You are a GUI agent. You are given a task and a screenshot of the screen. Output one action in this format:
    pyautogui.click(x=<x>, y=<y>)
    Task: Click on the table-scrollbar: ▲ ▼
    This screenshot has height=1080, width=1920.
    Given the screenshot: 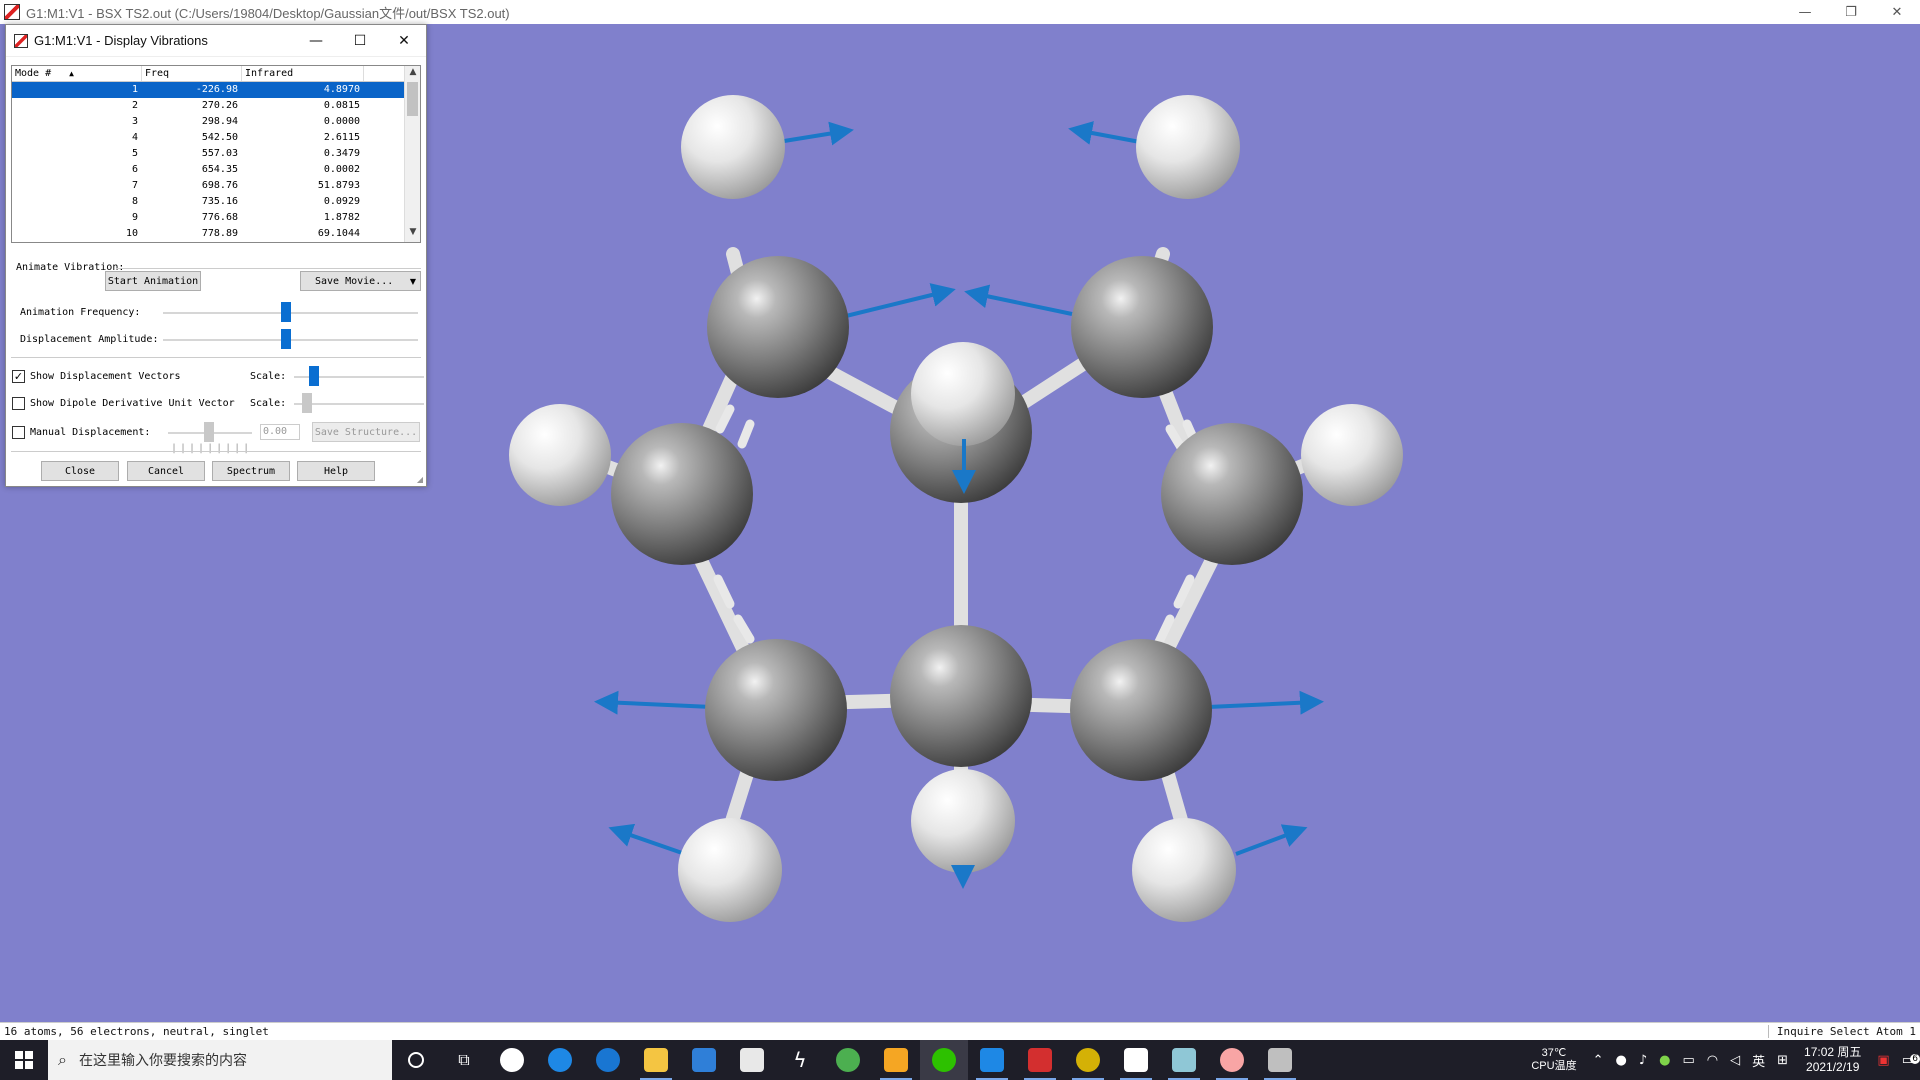 What is the action you would take?
    pyautogui.click(x=412, y=154)
    